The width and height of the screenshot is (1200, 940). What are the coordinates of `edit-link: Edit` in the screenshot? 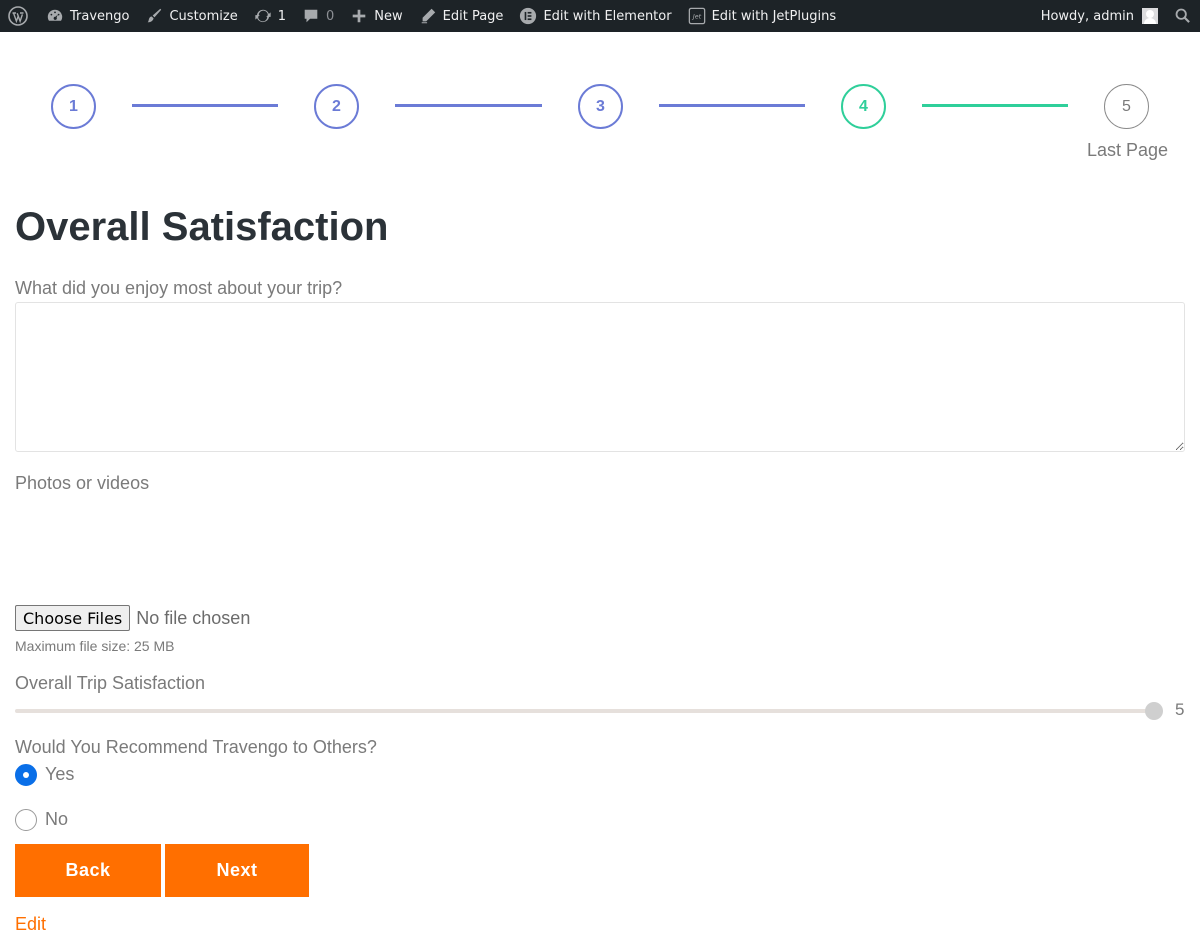 It's located at (30, 924).